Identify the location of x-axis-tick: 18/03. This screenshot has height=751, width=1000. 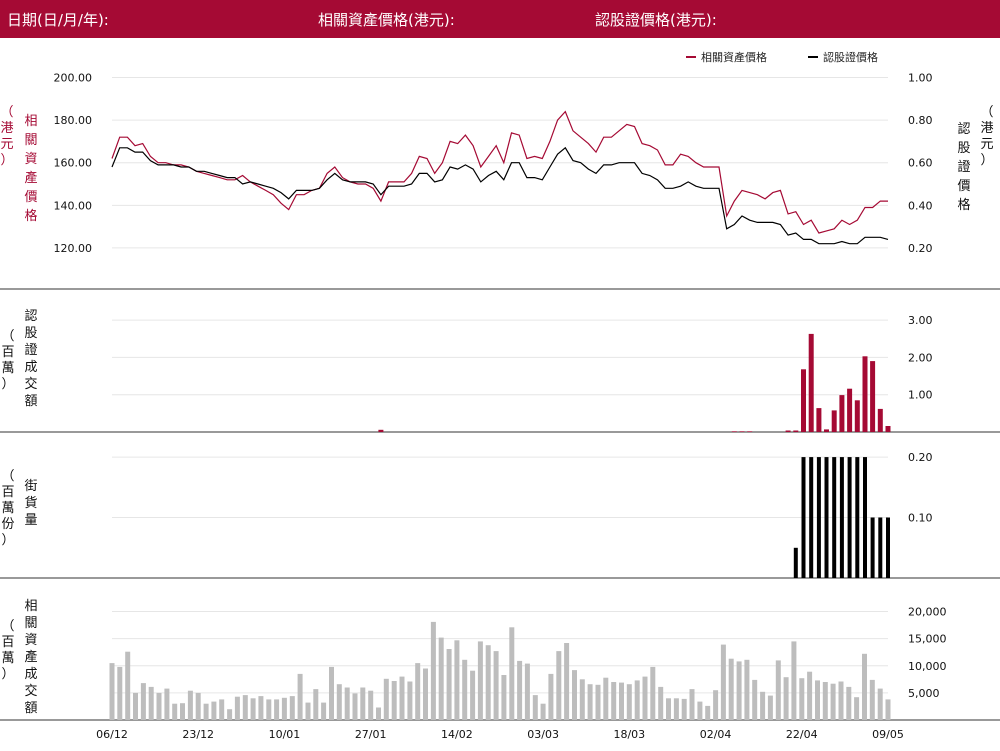
(629, 734).